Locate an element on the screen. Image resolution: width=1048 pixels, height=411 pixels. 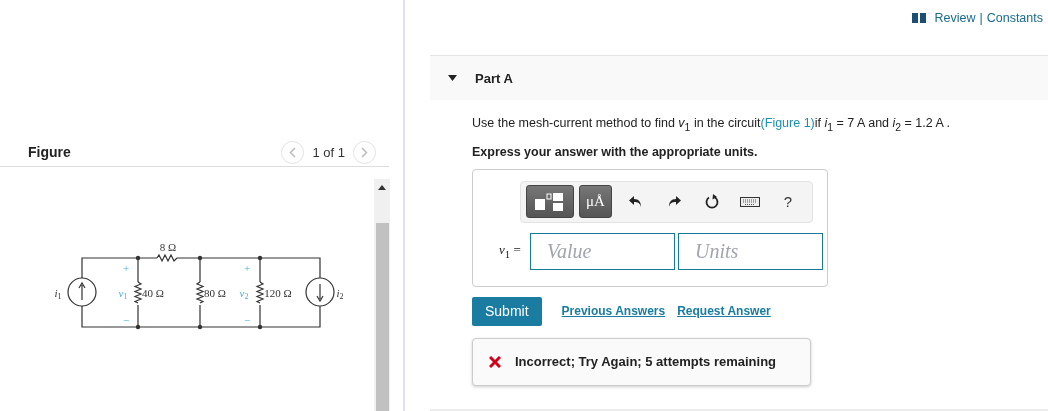
instruction-text: Express your answer with the appropriate units. is located at coordinates (615, 151).